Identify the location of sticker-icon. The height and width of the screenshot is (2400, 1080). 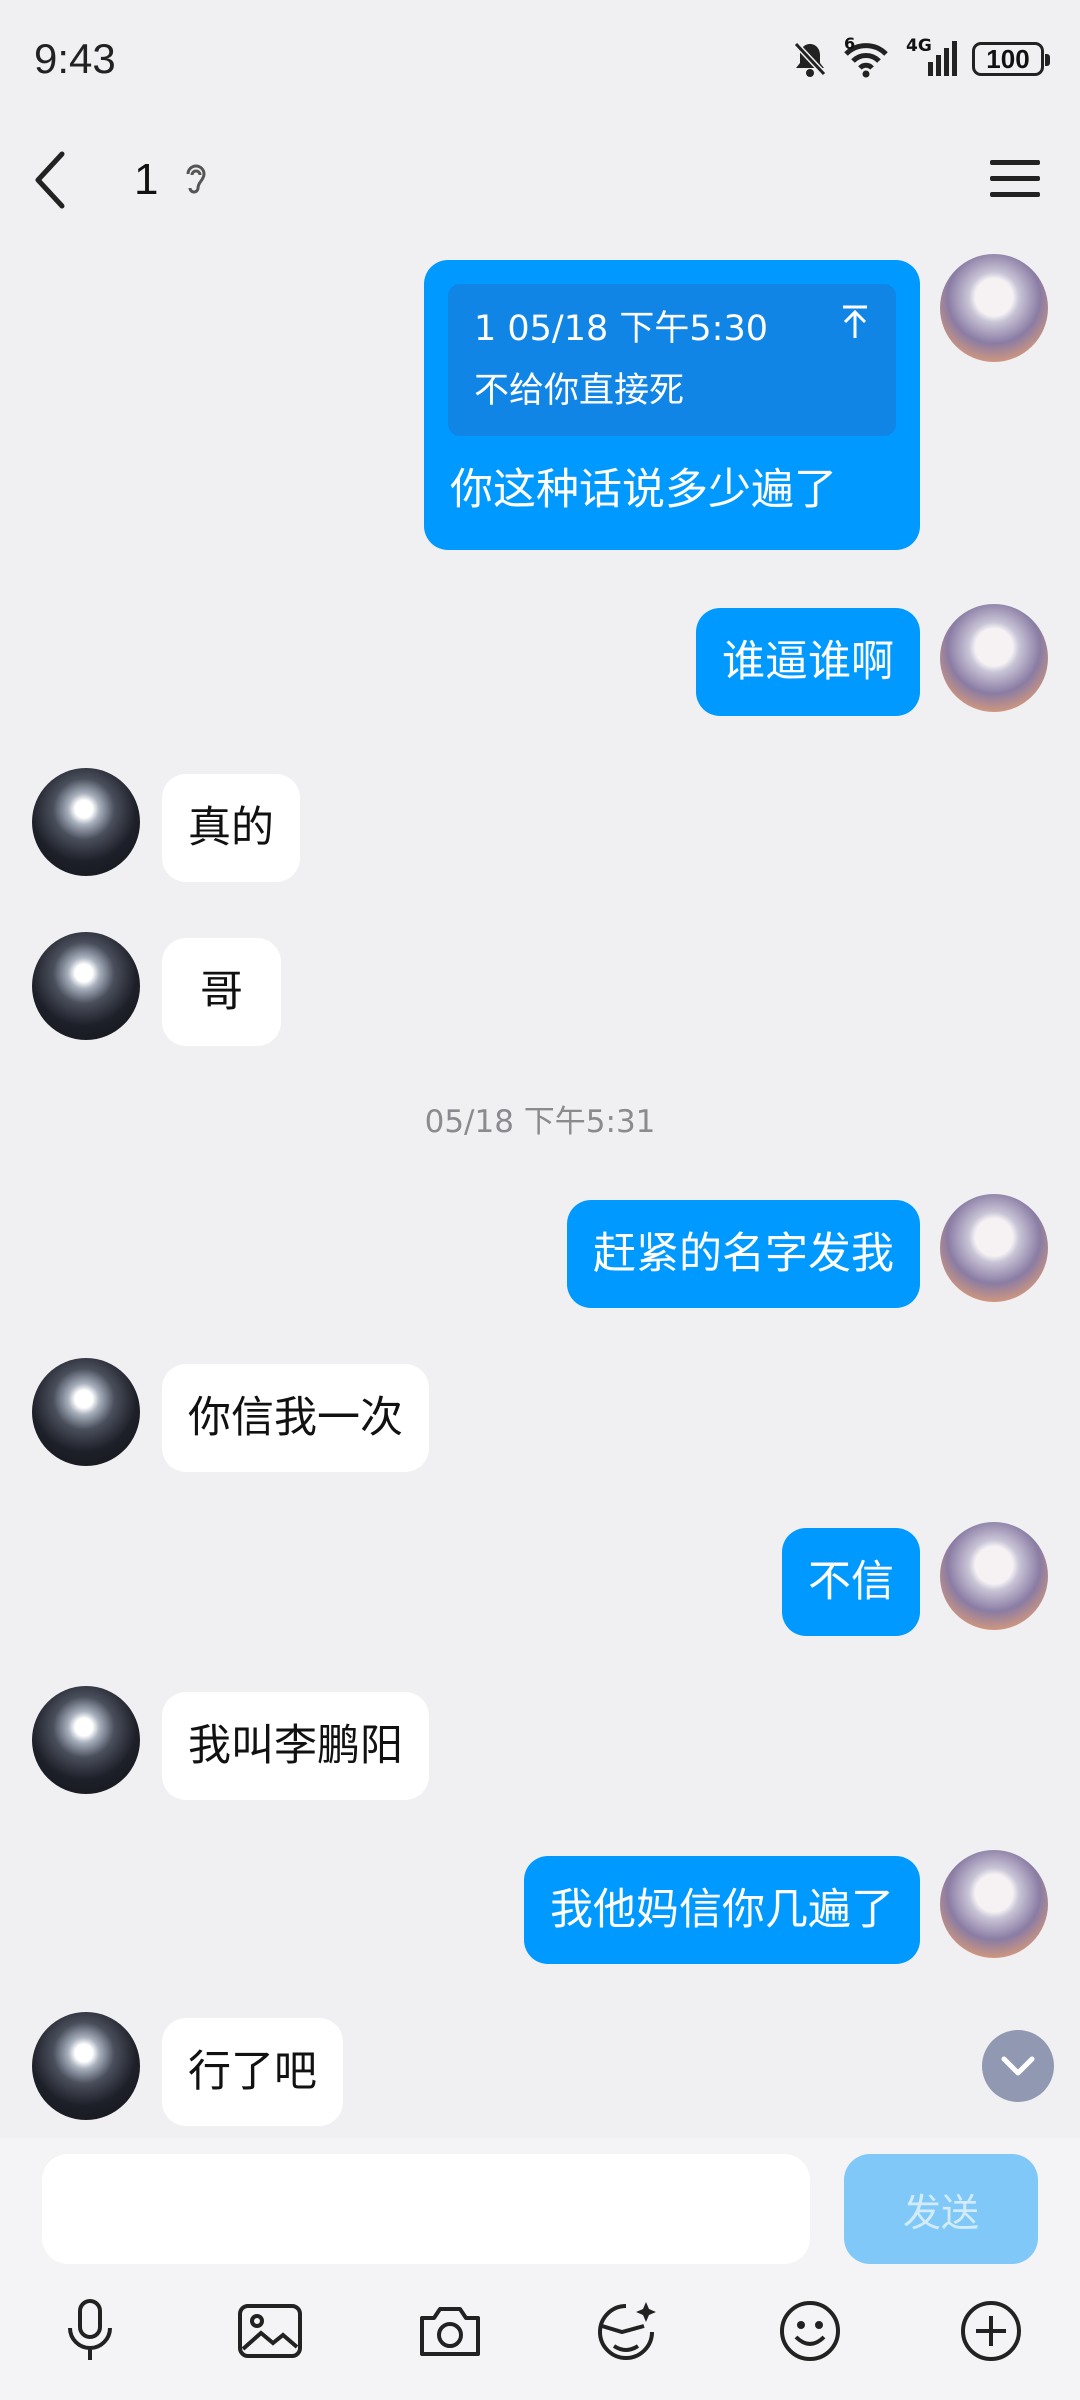
(627, 2331).